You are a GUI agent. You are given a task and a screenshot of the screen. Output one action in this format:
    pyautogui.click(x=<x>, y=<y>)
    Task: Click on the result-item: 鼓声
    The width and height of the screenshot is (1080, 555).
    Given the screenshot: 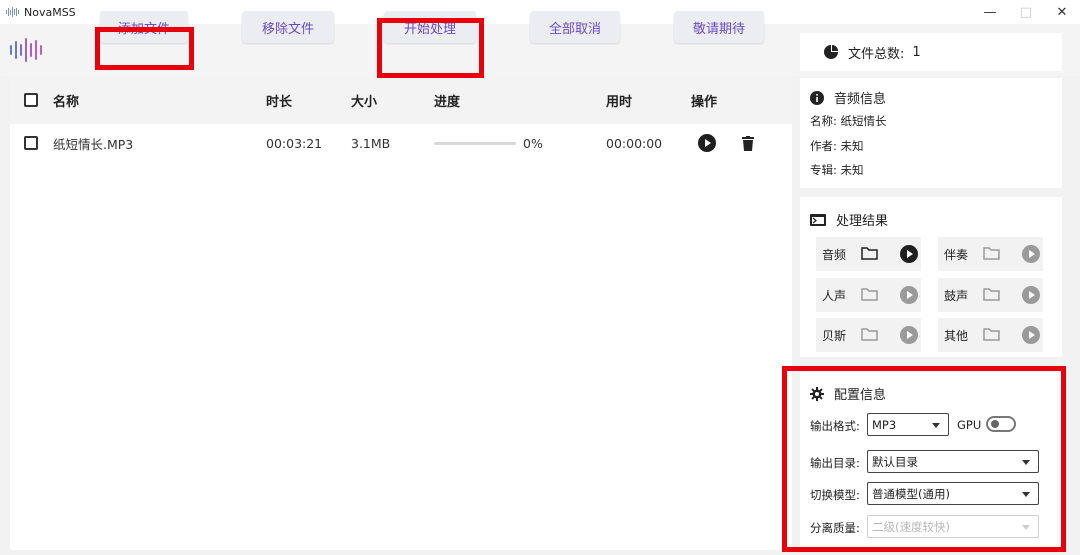 What is the action you would take?
    pyautogui.click(x=990, y=295)
    